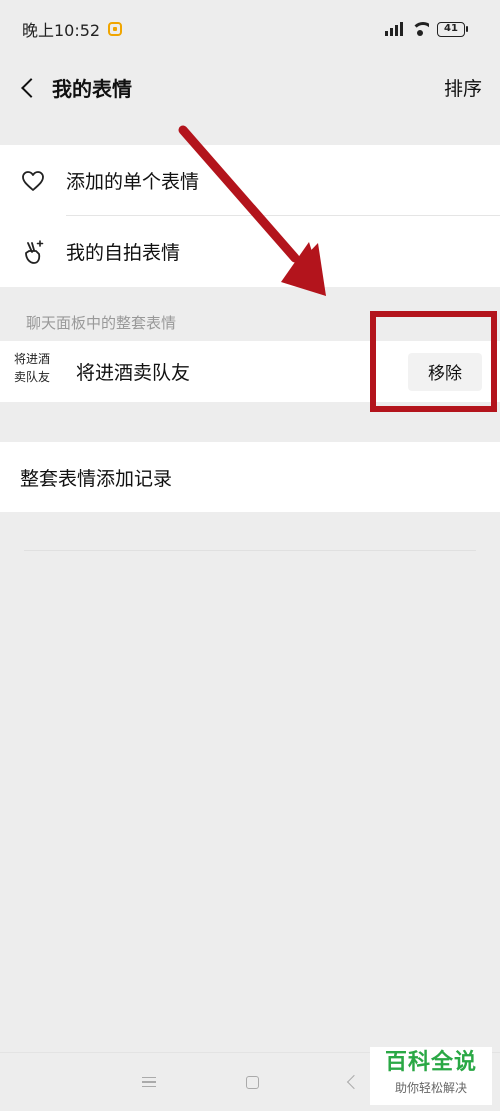 The width and height of the screenshot is (500, 1111). I want to click on record-card: 整套表情添加记录, so click(250, 477).